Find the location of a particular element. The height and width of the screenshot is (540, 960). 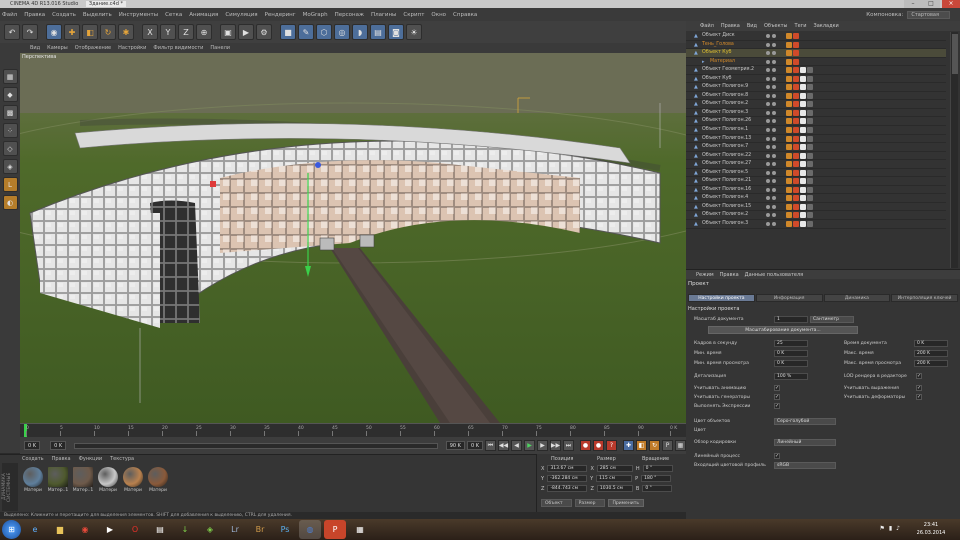

cinema4d-icon: ◍ is located at coordinates (310, 529).